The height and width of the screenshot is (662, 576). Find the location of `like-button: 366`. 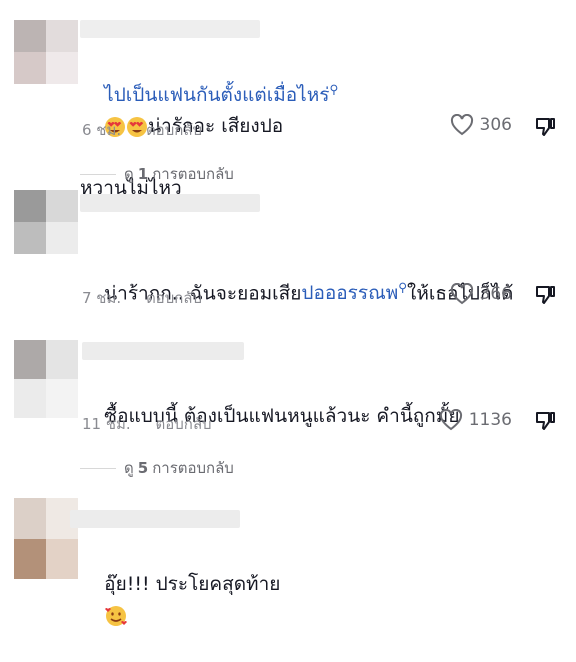

like-button: 366 is located at coordinates (481, 294).